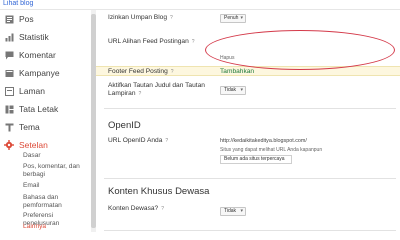 The height and width of the screenshot is (240, 400). Describe the element at coordinates (9, 37) in the screenshot. I see `stats-icon` at that location.